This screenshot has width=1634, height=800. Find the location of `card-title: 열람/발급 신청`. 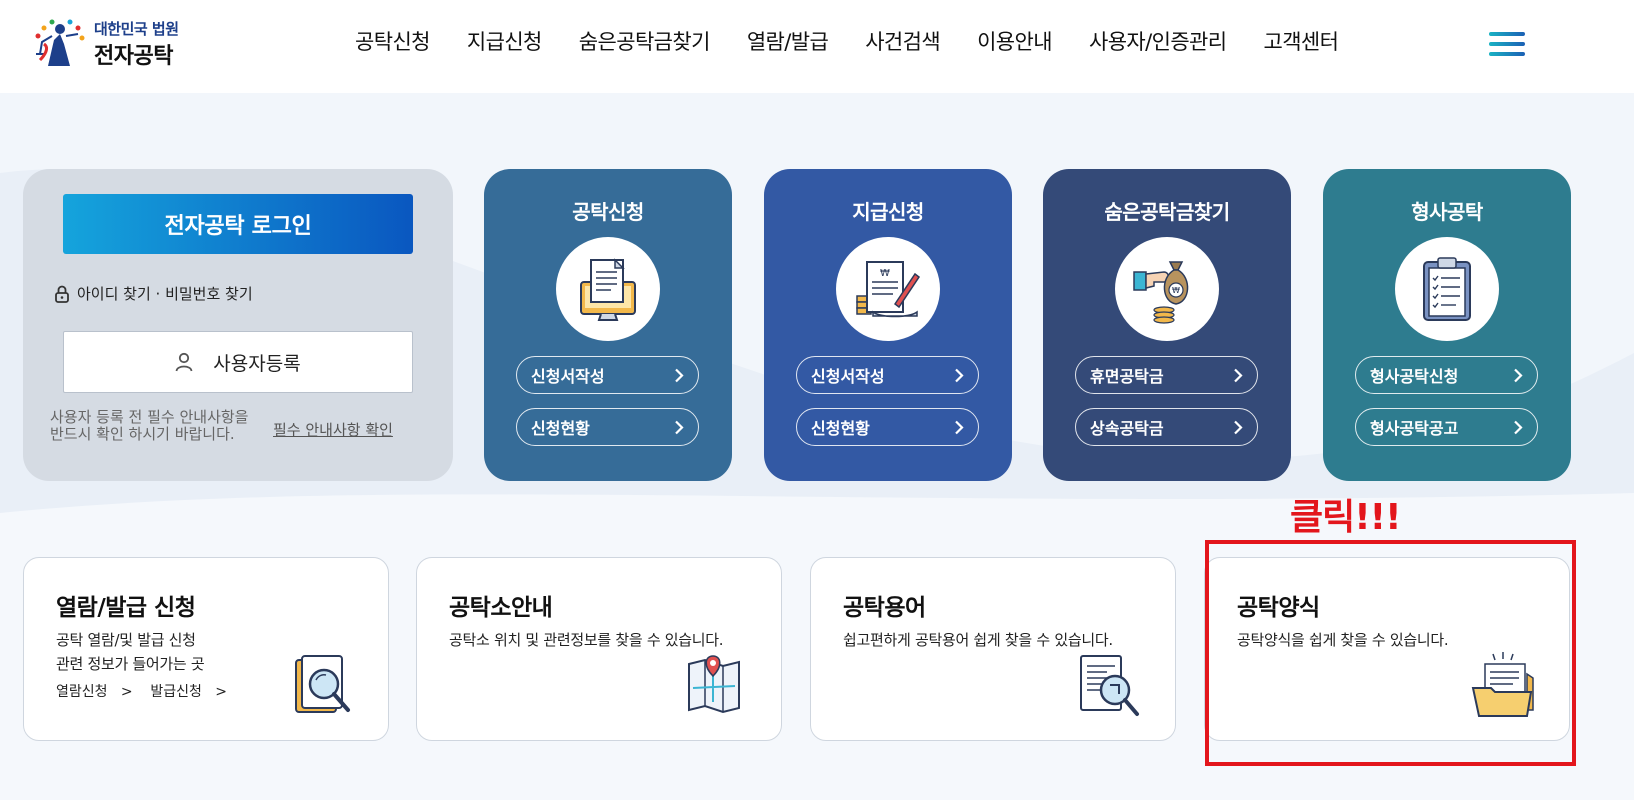

card-title: 열람/발급 신청 is located at coordinates (126, 608).